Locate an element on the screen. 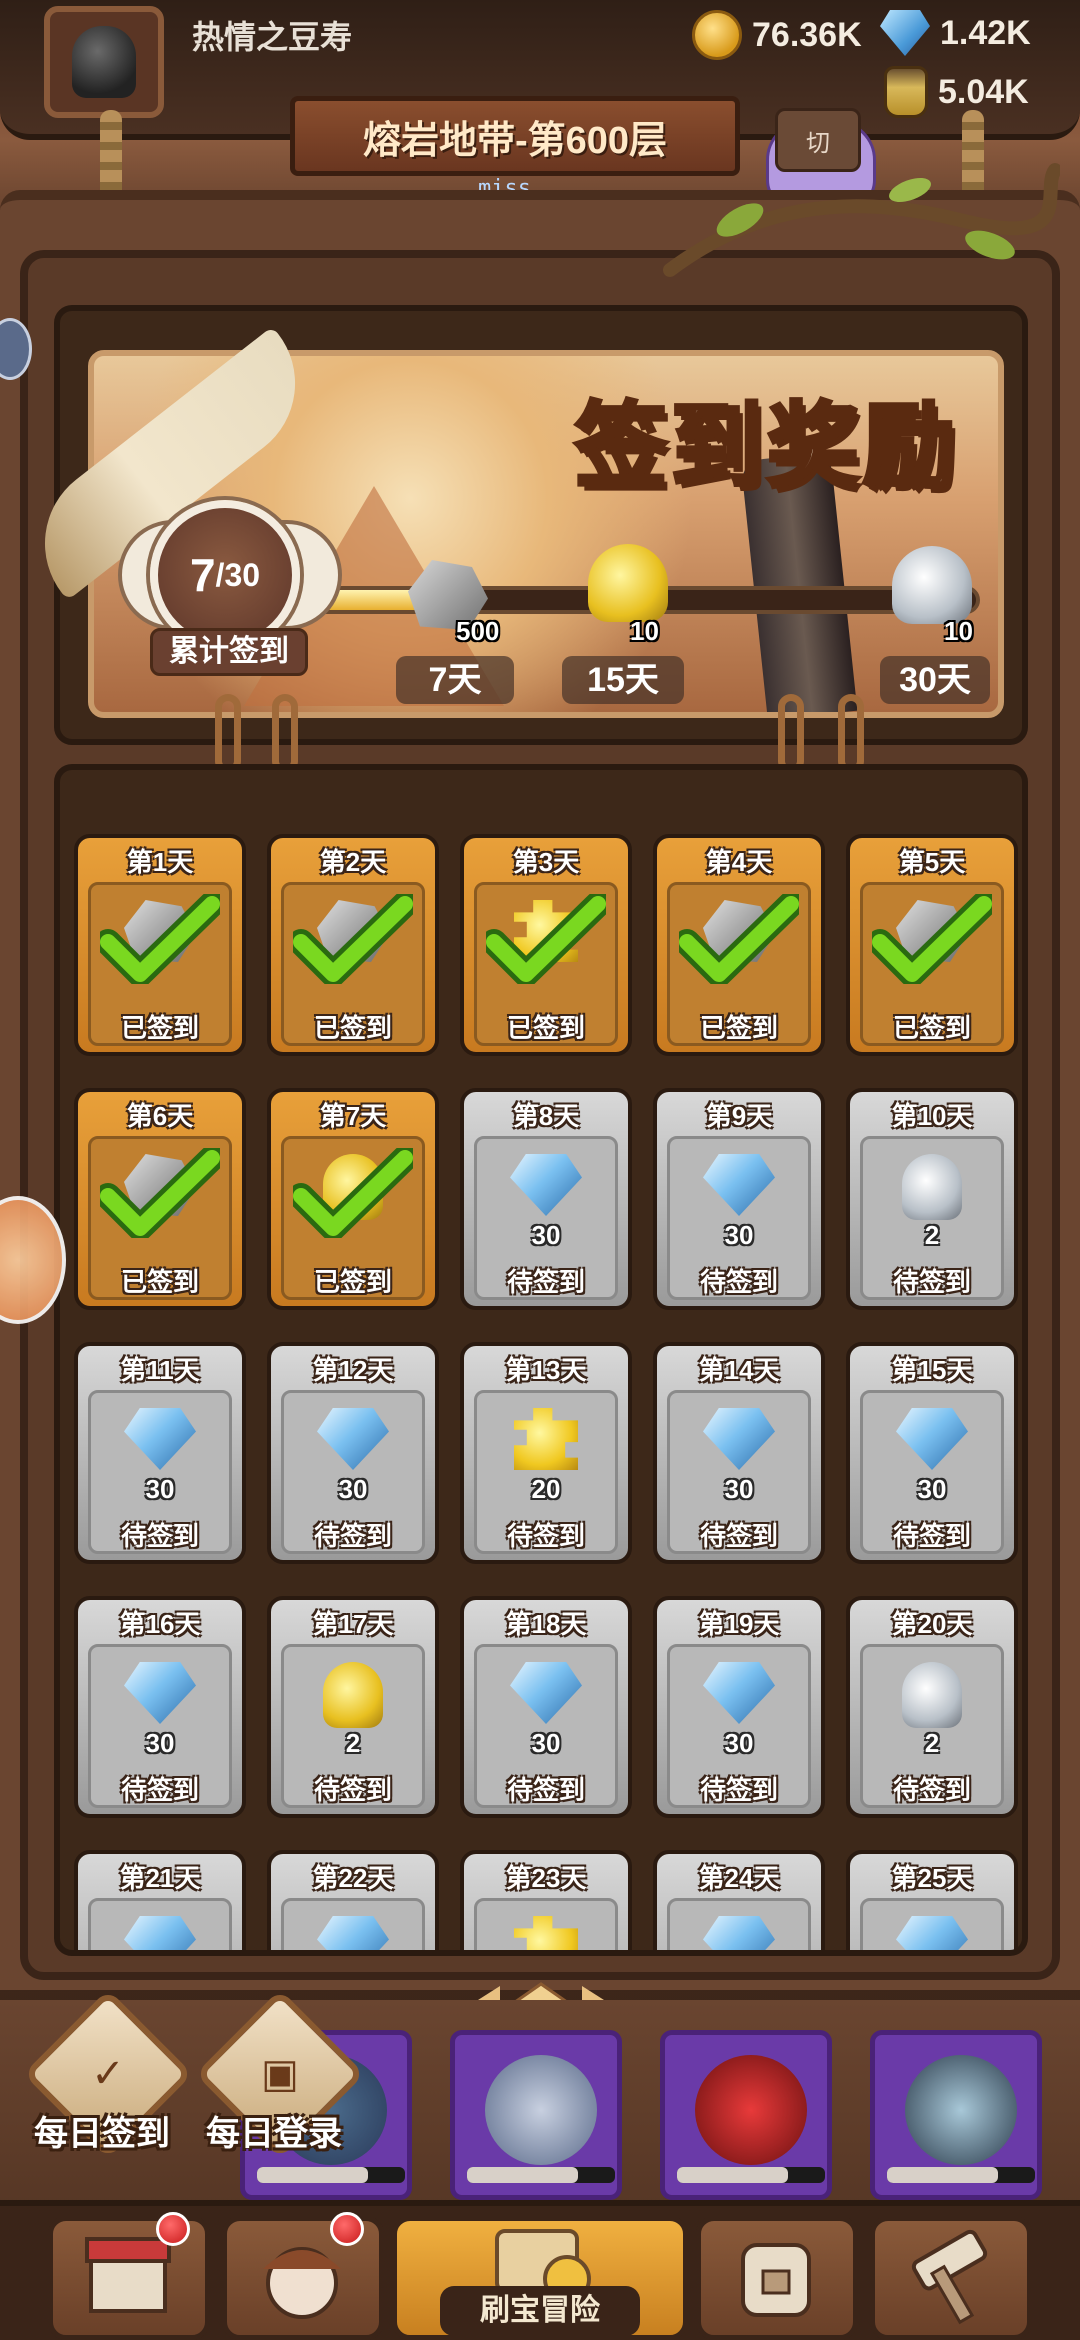 This screenshot has width=1080, height=2340. daily-signin-label: 每日签到 is located at coordinates (102, 2130).